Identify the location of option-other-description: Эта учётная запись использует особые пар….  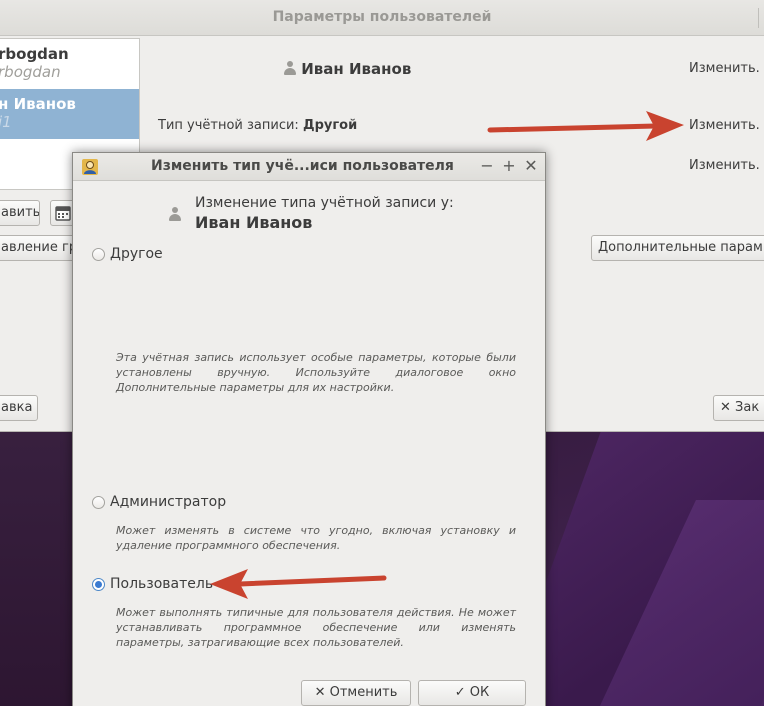
(316, 372).